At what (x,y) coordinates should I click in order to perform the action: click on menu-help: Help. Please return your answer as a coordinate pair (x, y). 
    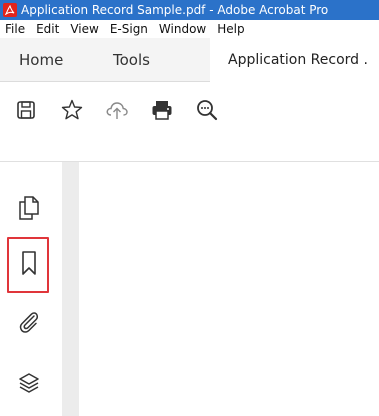
    Looking at the image, I should click on (230, 29).